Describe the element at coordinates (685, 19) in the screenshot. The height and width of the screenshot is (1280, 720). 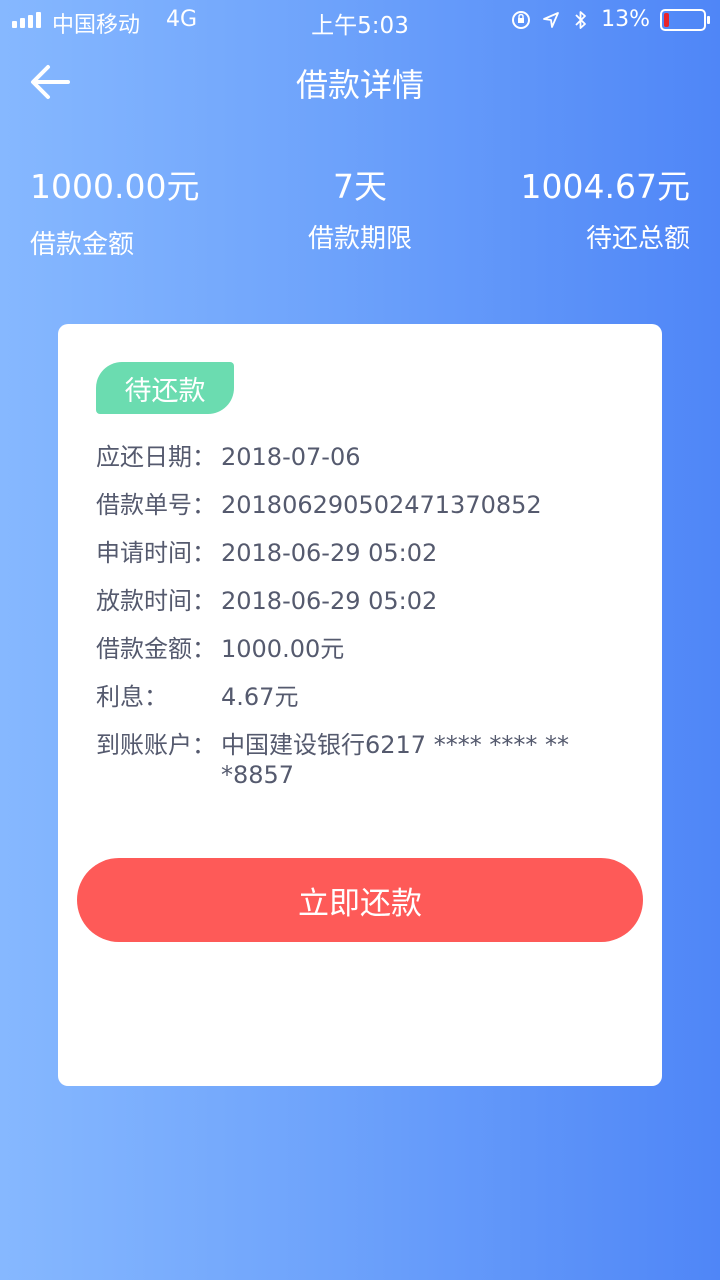
I see `battery-icon` at that location.